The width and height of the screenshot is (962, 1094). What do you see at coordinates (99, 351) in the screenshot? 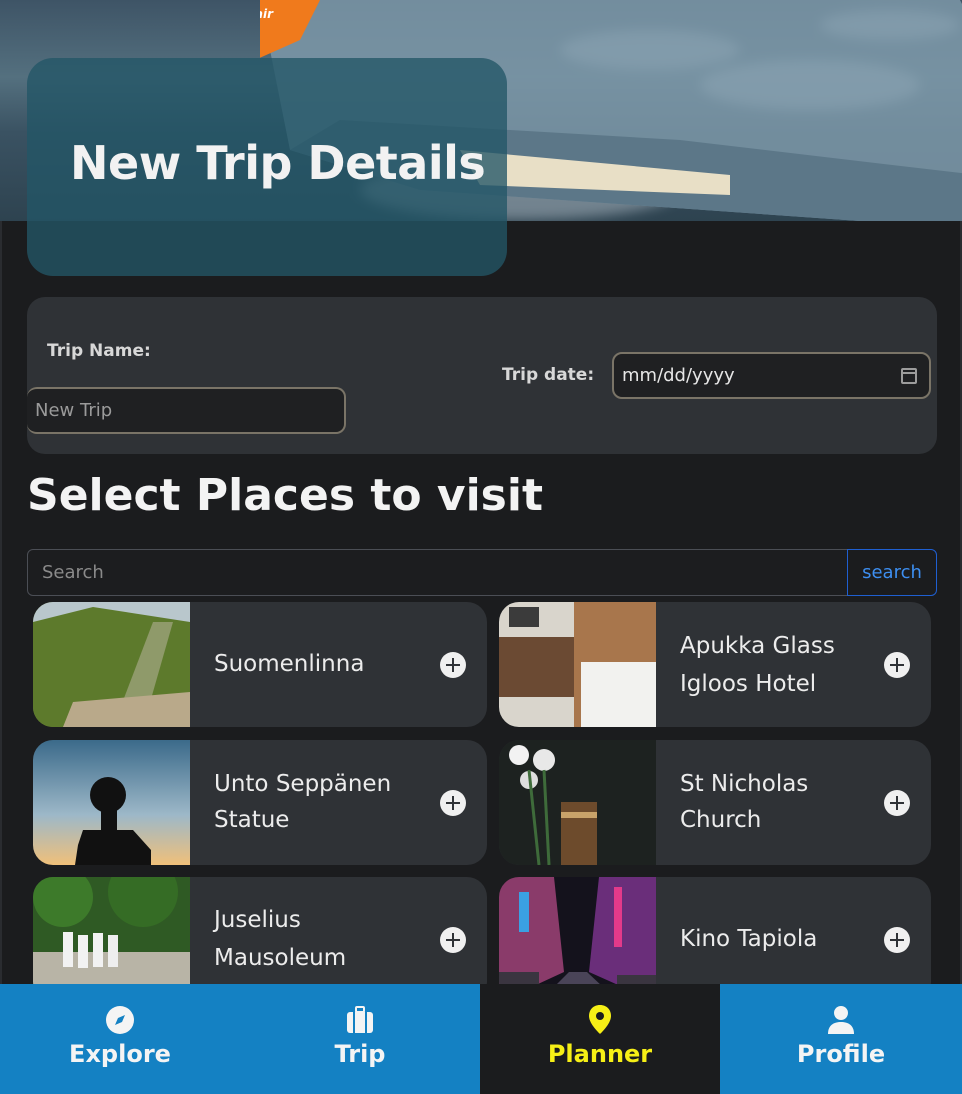
I see `trip-name-label: Trip Name:` at bounding box center [99, 351].